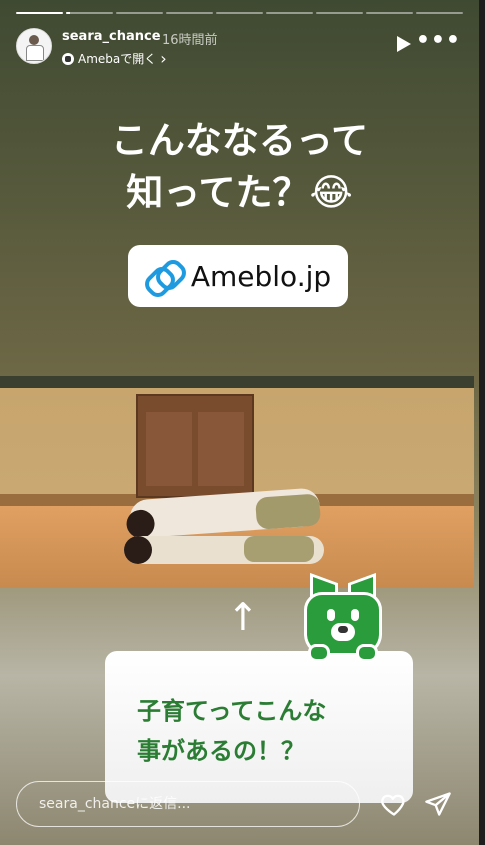  Describe the element at coordinates (261, 276) in the screenshot. I see `link-sticker-label: Ameblo.jp` at that location.